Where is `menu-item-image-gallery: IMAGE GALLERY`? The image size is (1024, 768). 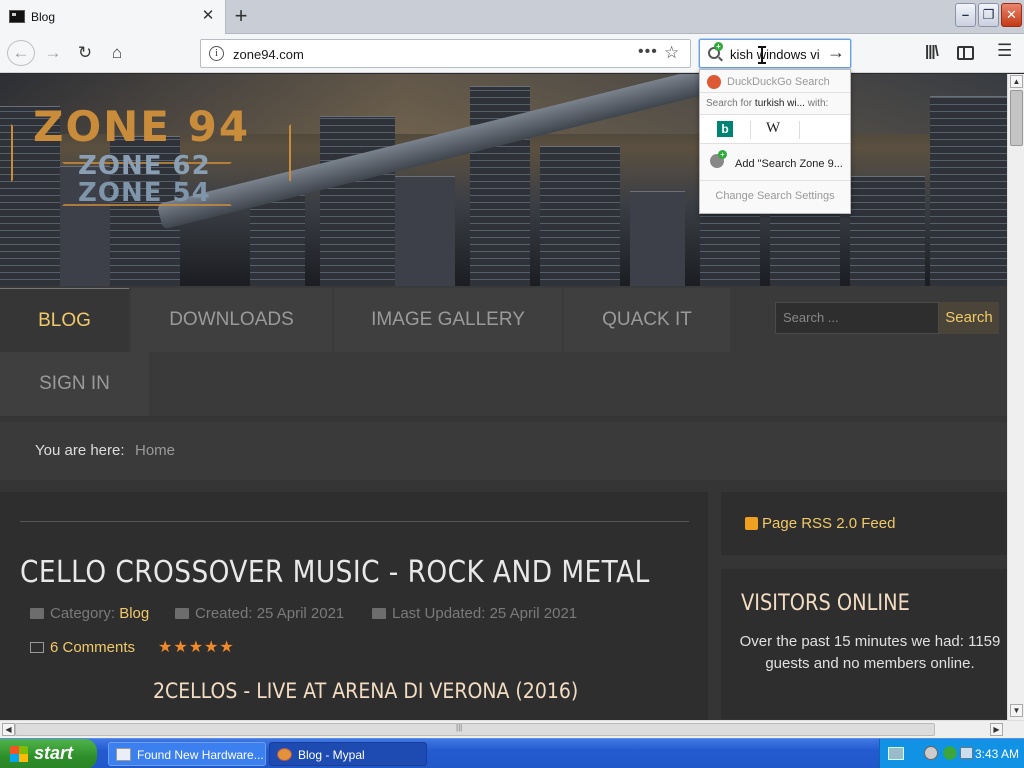 menu-item-image-gallery: IMAGE GALLERY is located at coordinates (448, 320).